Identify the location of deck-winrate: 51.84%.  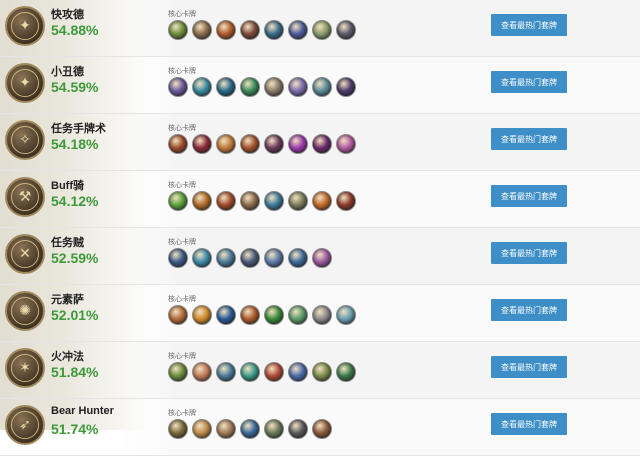
(75, 372).